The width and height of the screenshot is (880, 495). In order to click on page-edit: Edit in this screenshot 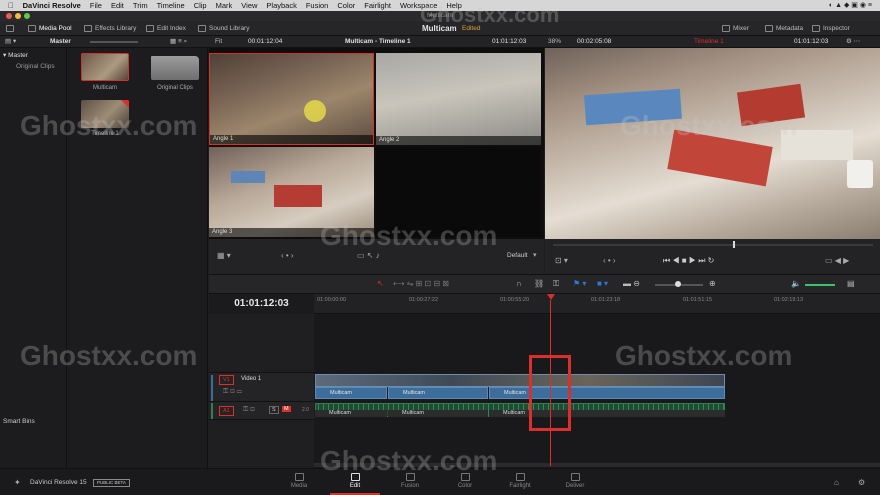, I will do `click(355, 481)`.